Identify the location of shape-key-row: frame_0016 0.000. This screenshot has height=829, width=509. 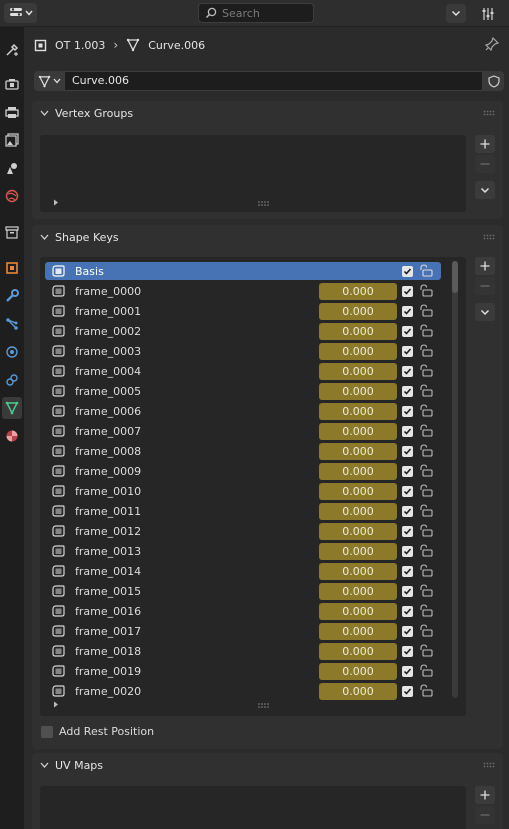
(243, 611).